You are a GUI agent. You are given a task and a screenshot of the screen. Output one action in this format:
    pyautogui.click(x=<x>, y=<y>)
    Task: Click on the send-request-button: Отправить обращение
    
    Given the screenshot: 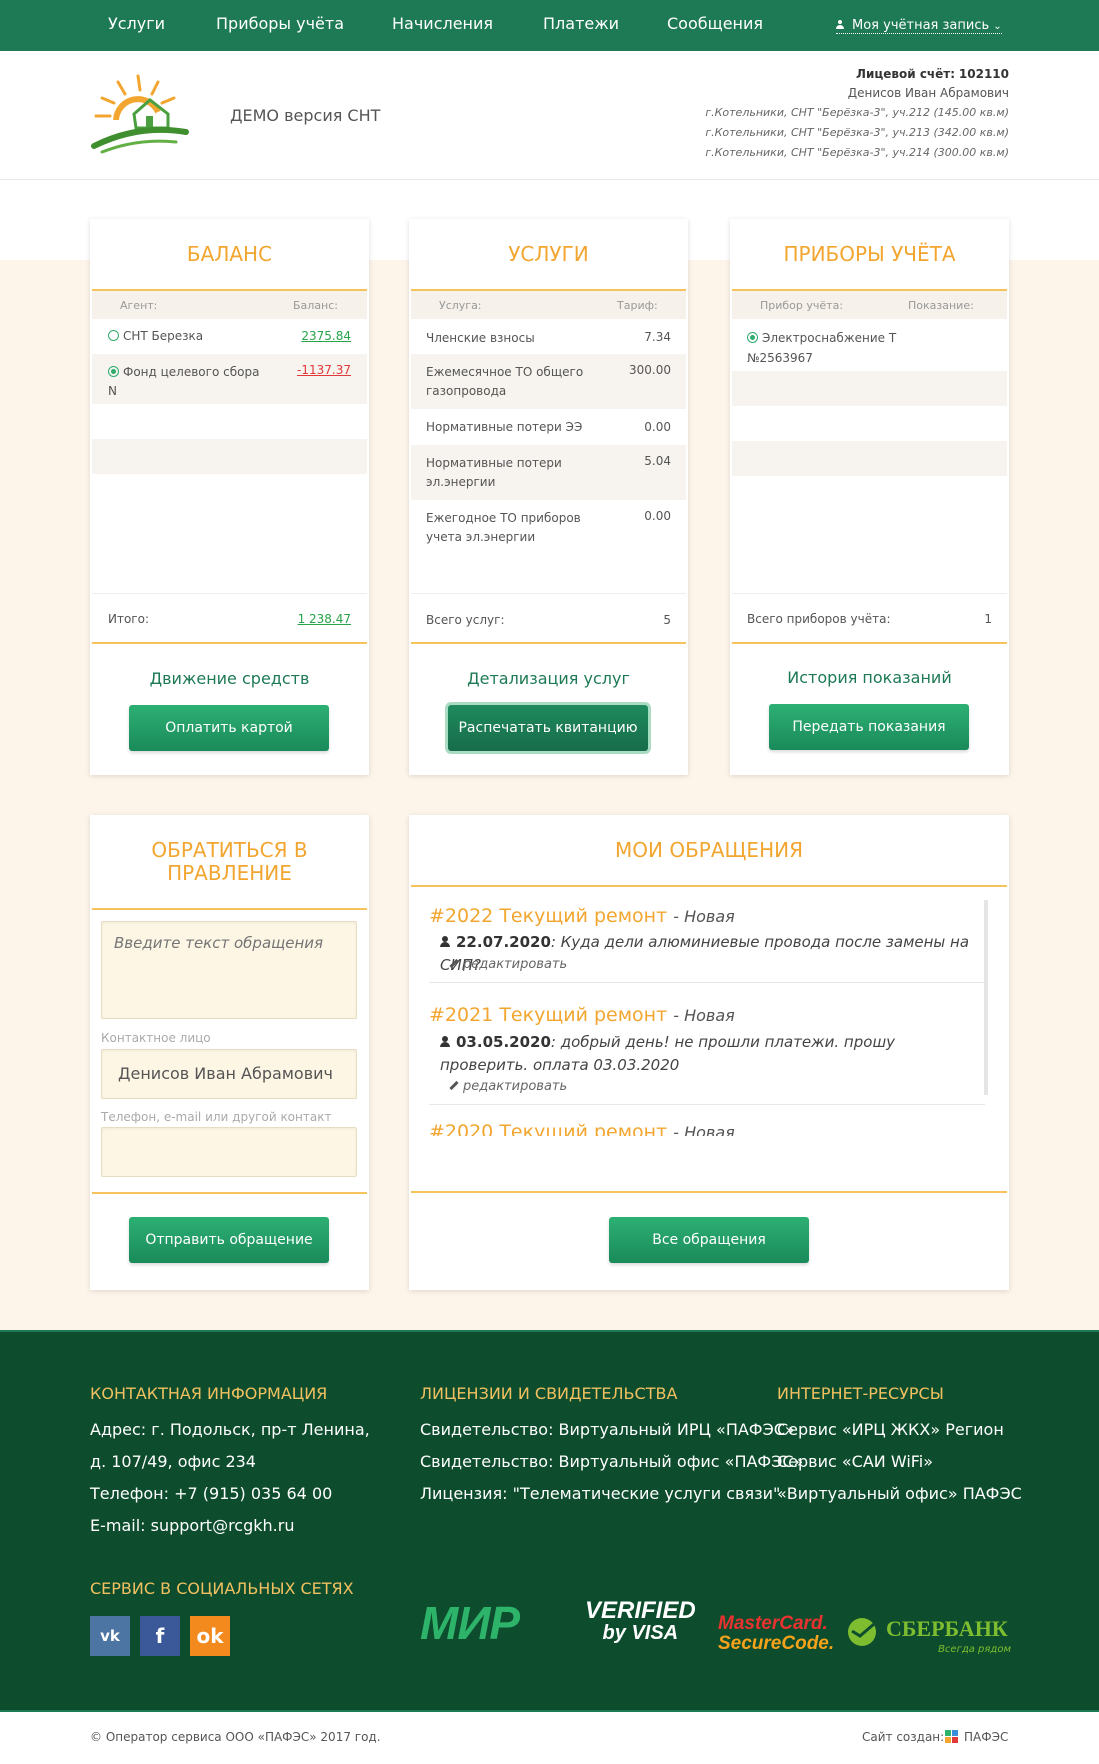 What is the action you would take?
    pyautogui.click(x=229, y=1240)
    